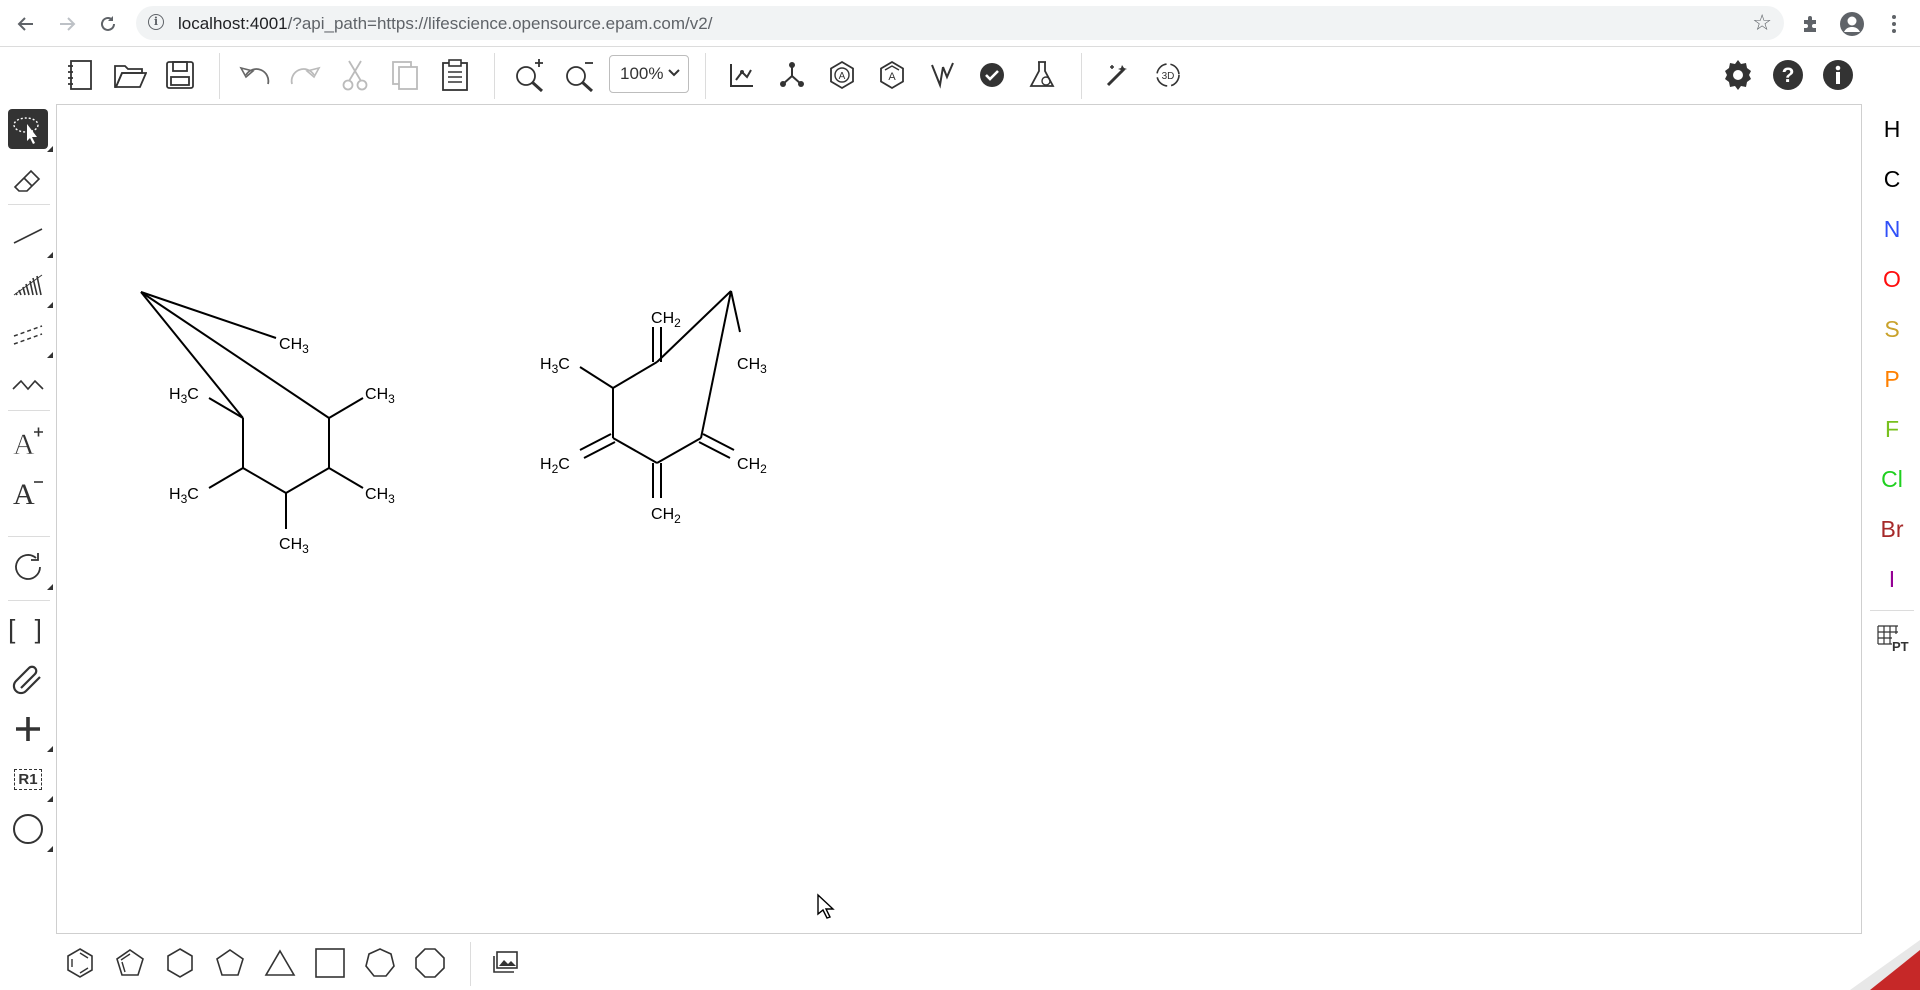 Image resolution: width=1920 pixels, height=990 pixels. I want to click on periodic-table-button: PT, so click(1892, 639).